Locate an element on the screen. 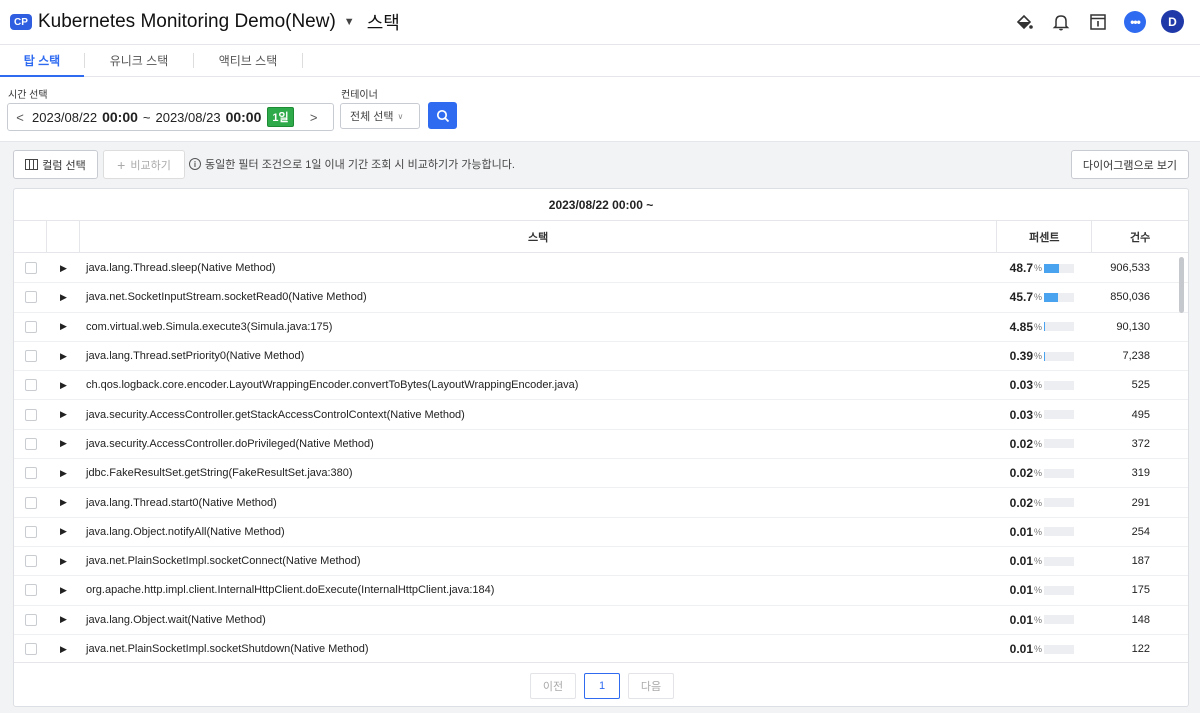 This screenshot has width=1200, height=713. percent-cell: 0.01% is located at coordinates (1046, 590).